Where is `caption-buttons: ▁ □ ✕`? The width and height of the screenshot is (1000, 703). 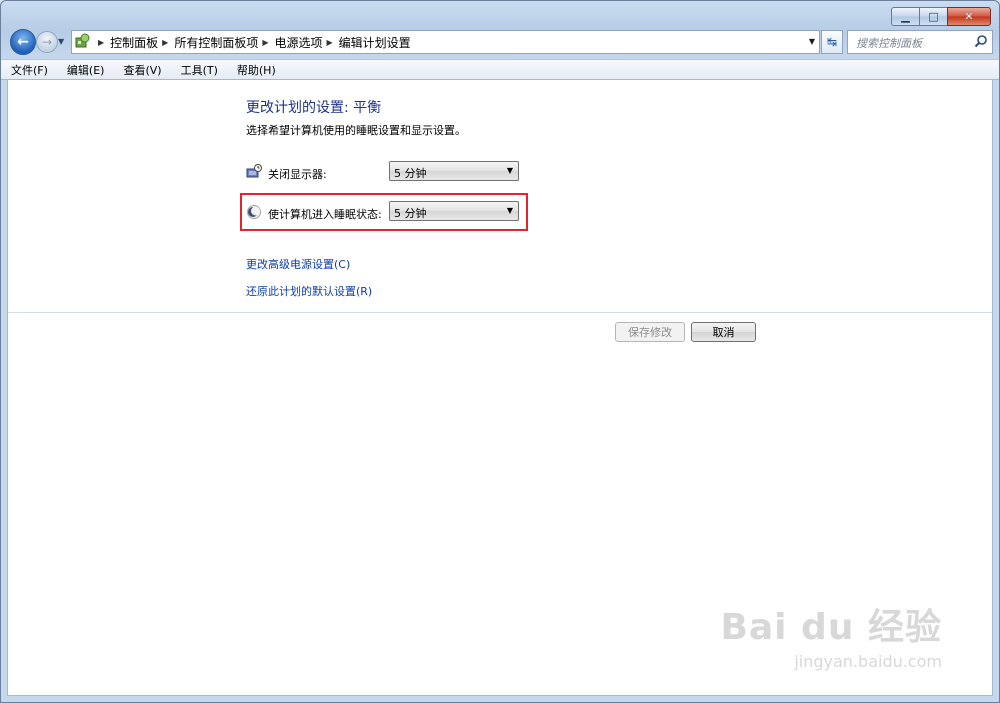 caption-buttons: ▁ □ ✕ is located at coordinates (941, 16).